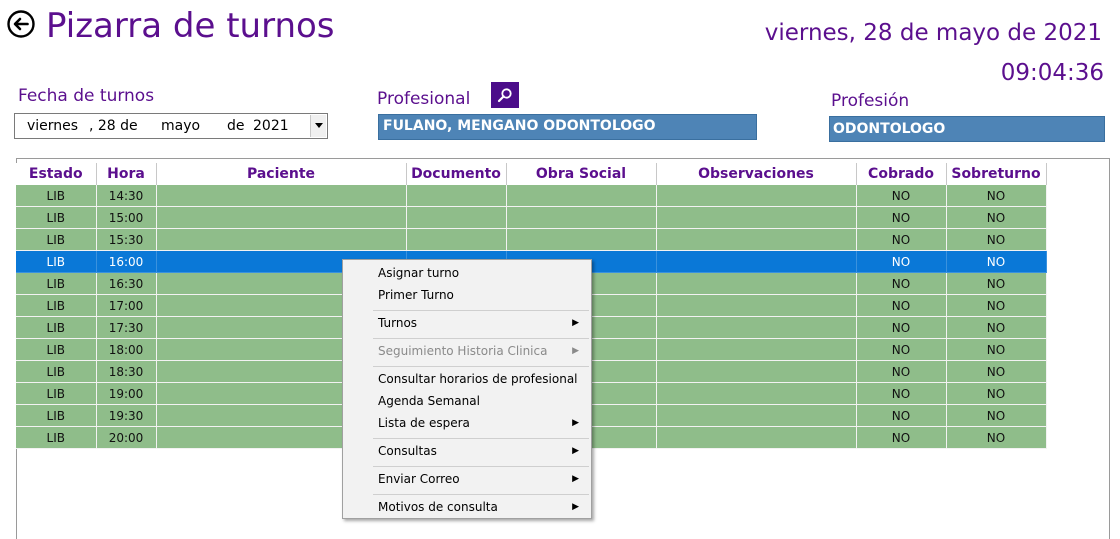 Image resolution: width=1120 pixels, height=539 pixels. I want to click on menu-item-agenda-semanal: Agenda Semanal, so click(429, 401).